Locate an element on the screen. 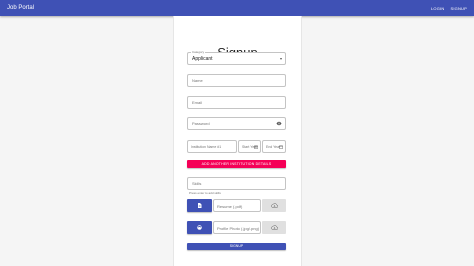 The width and height of the screenshot is (474, 266). resume-input: Resume (.pdf) is located at coordinates (237, 205).